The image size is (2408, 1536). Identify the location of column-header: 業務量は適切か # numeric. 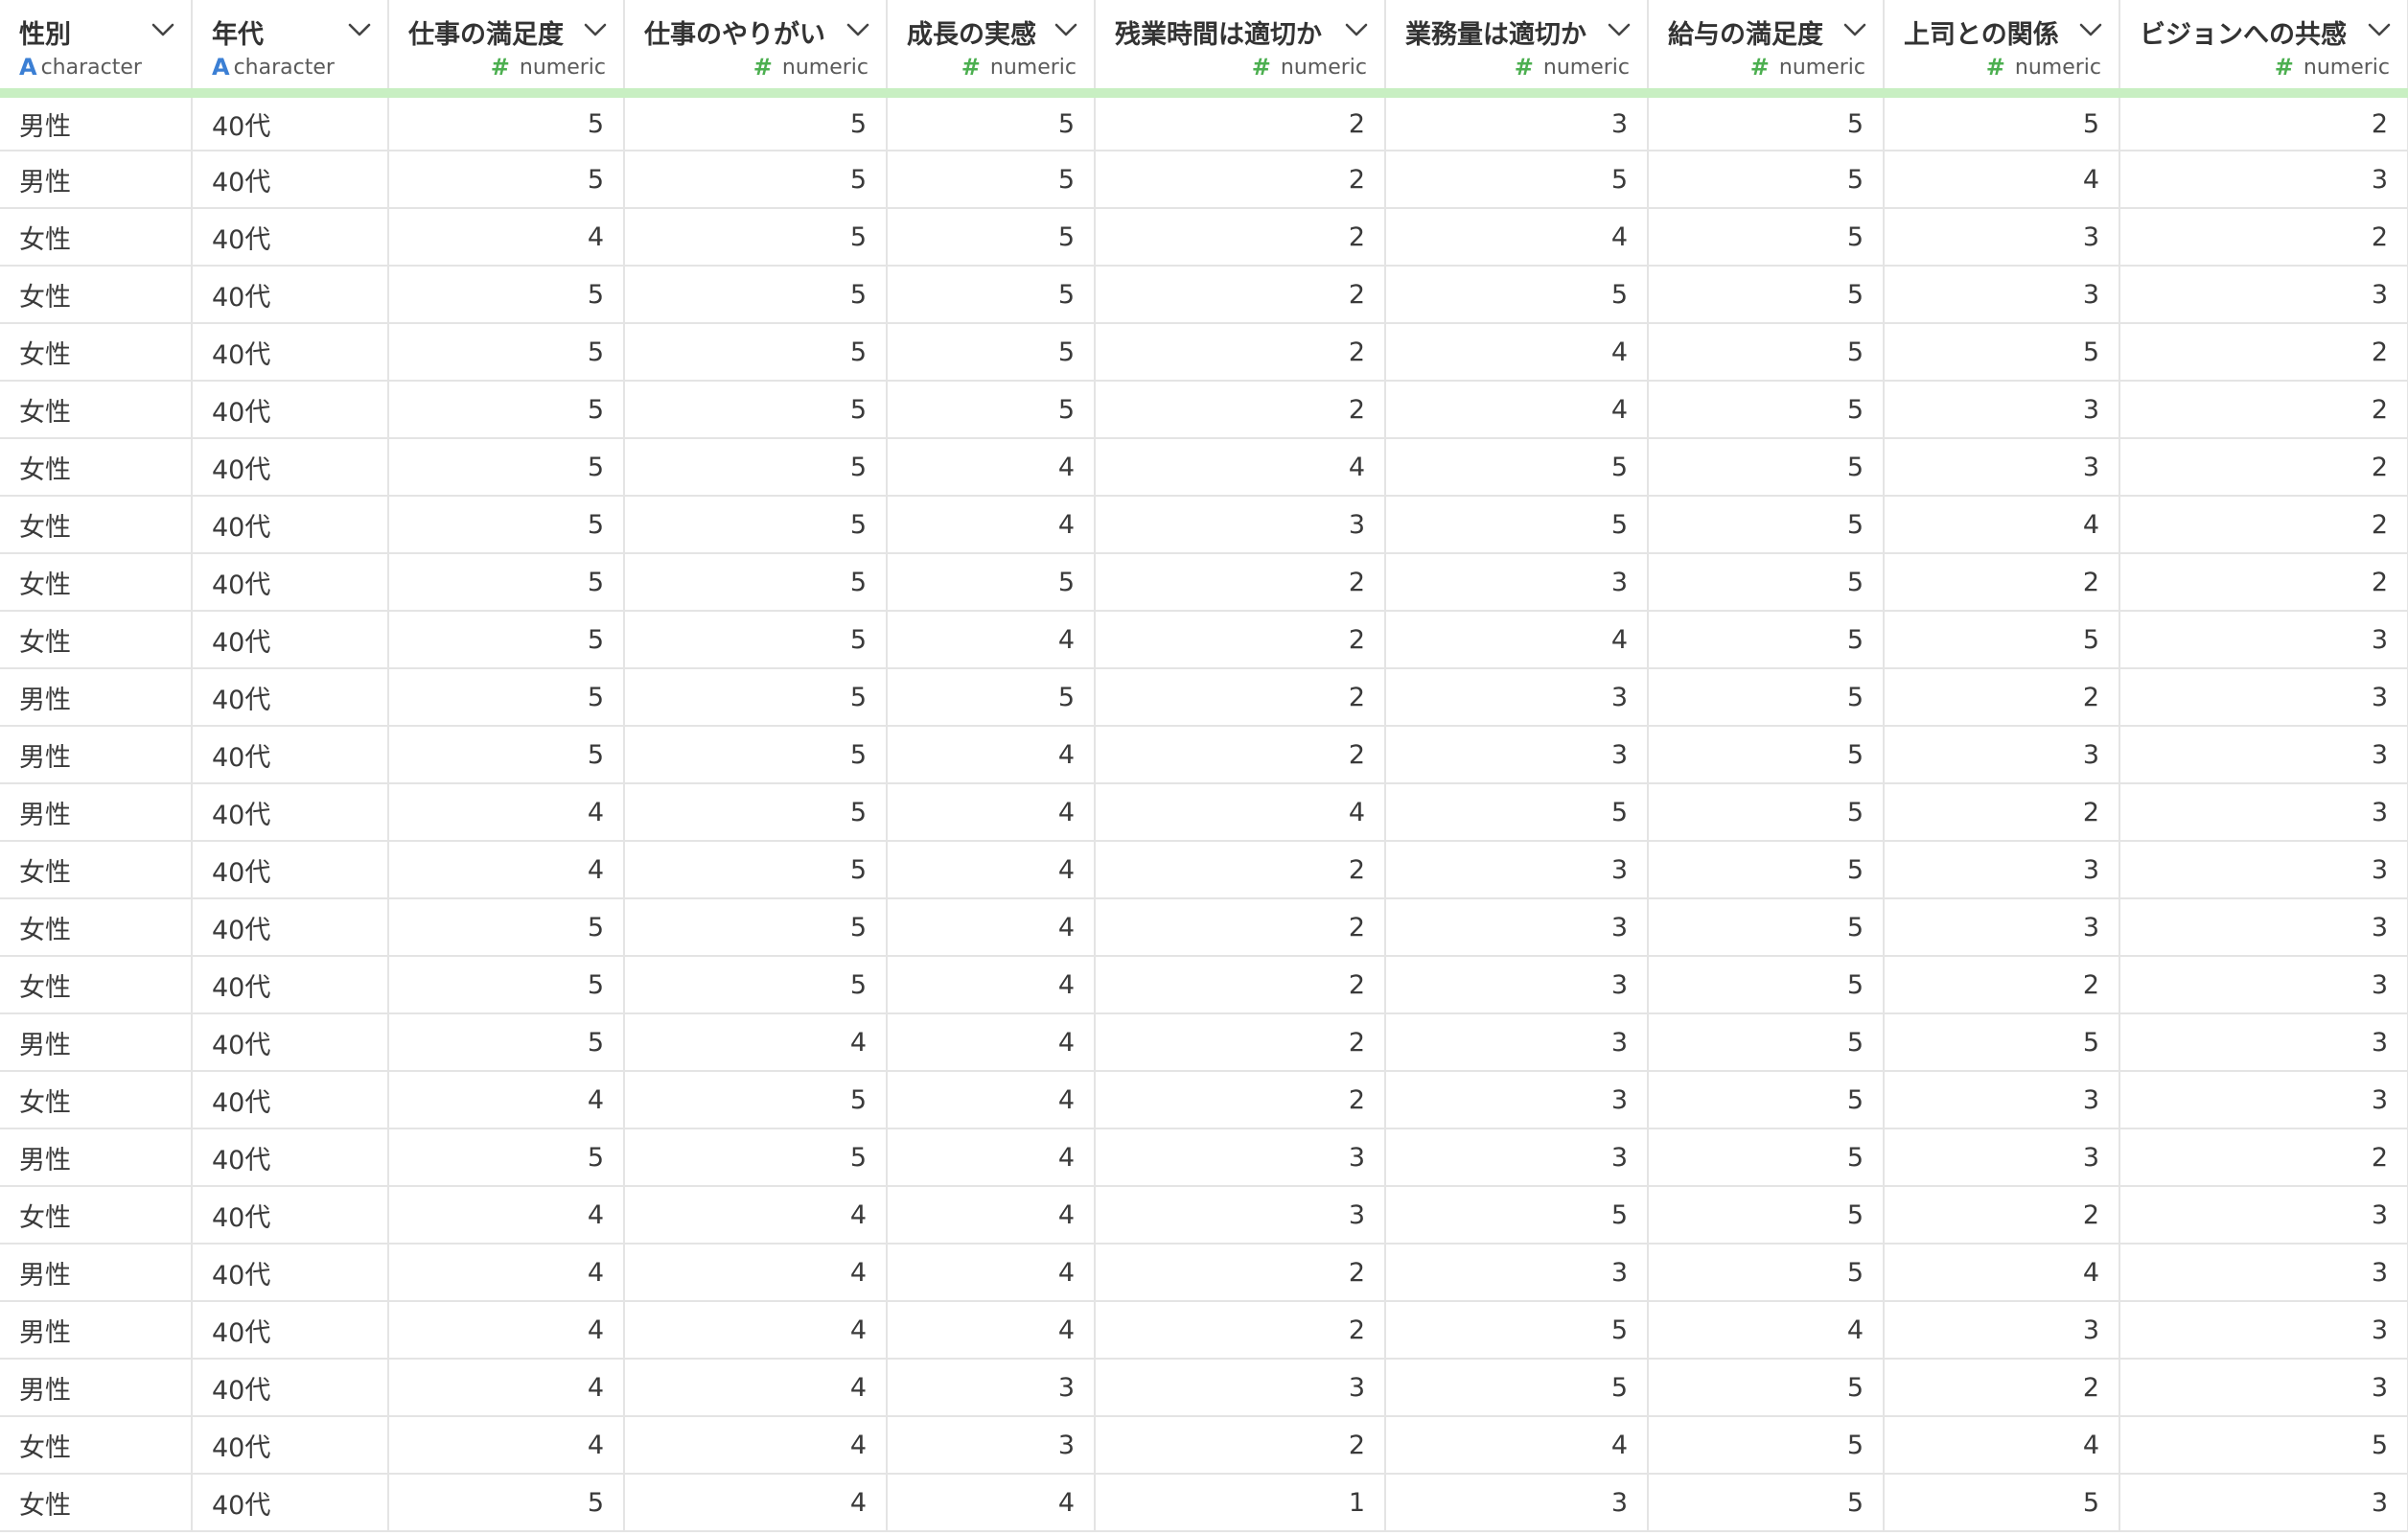
(1517, 49).